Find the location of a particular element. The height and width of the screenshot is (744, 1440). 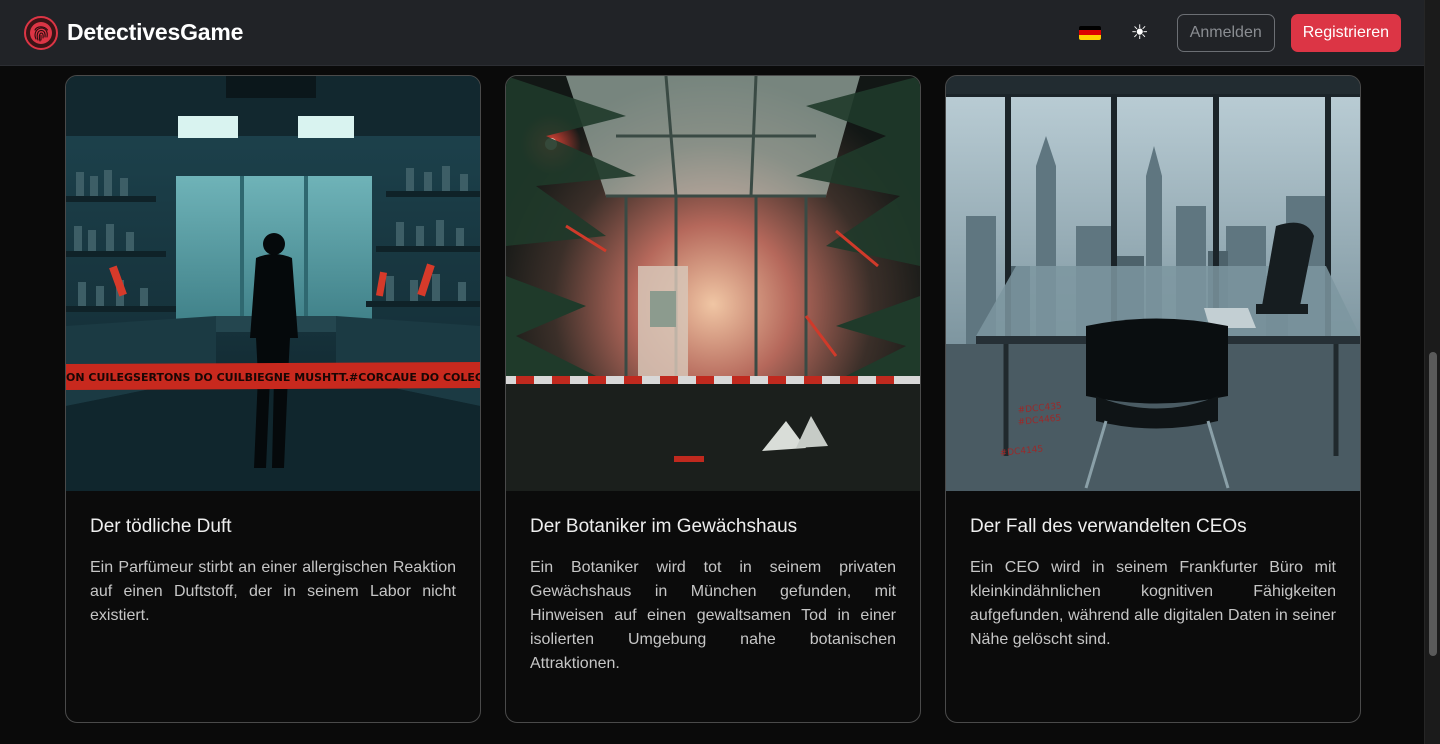

register-button: Registrieren is located at coordinates (1345, 32).